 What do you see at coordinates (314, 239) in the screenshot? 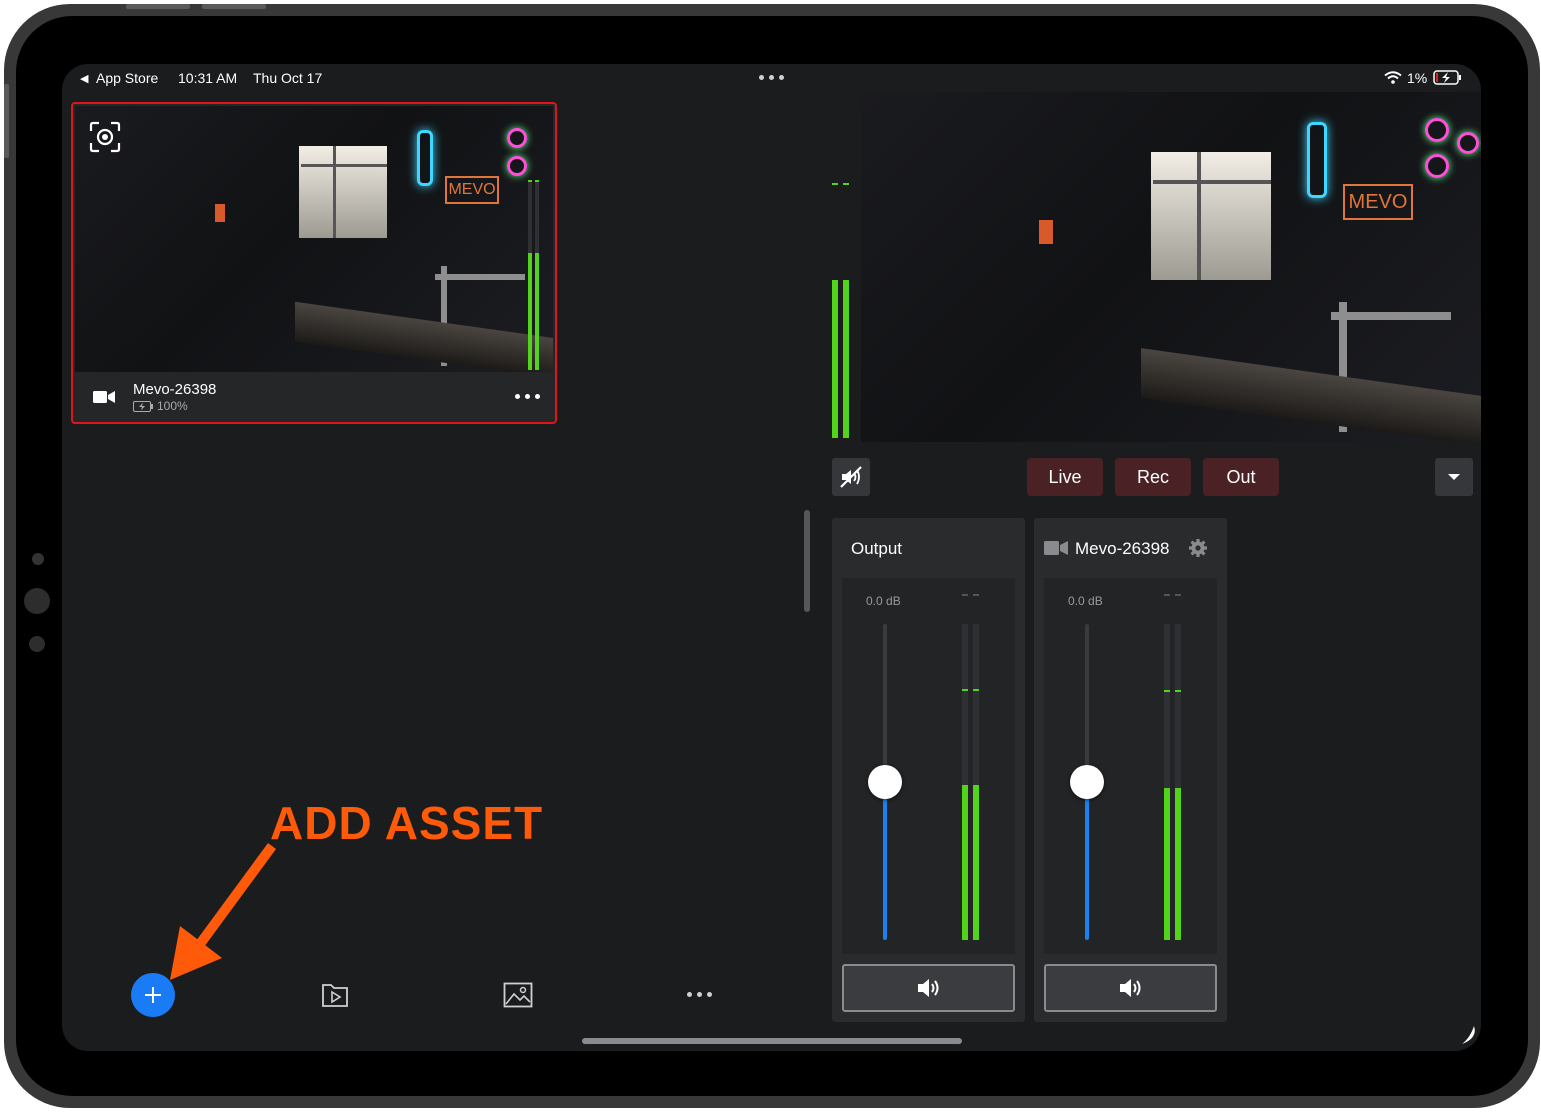
I see `camera-preview-thumbnail: MEVO` at bounding box center [314, 239].